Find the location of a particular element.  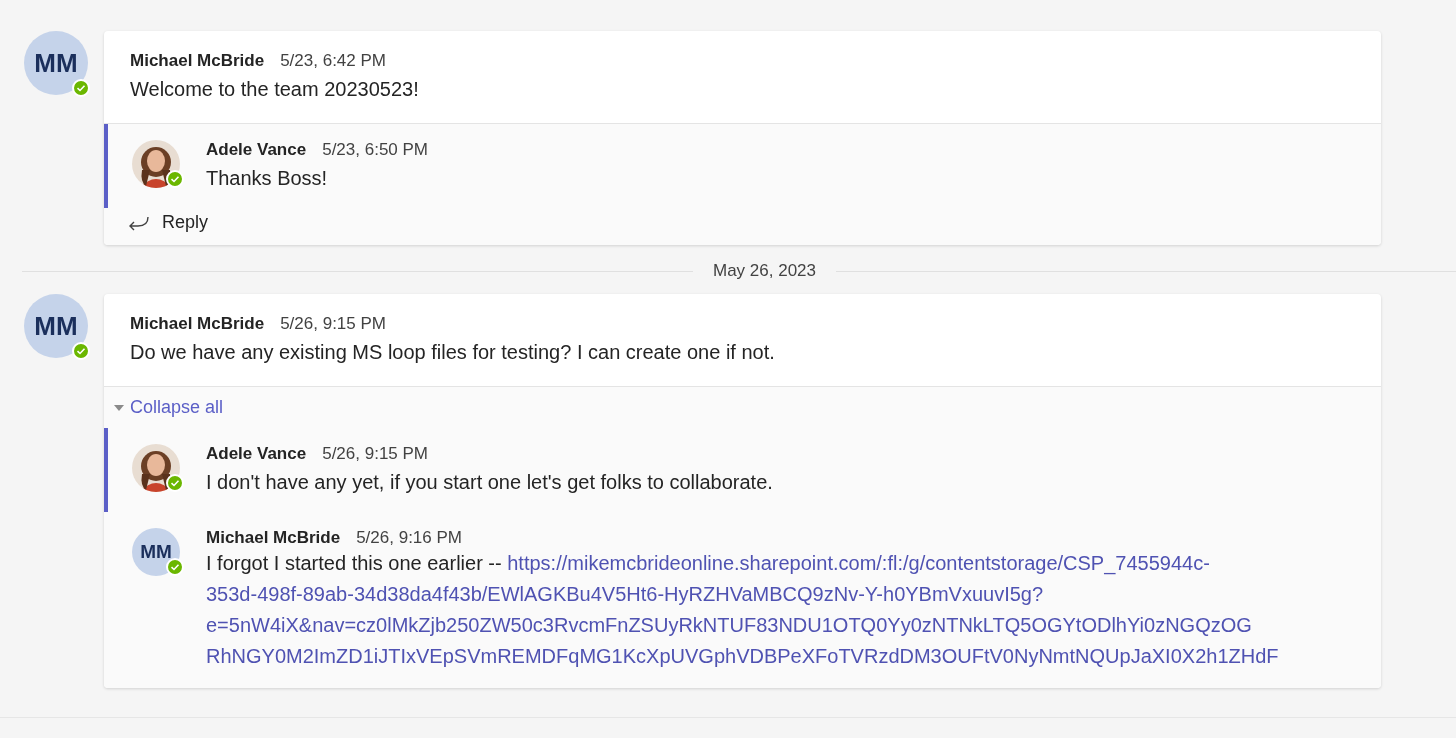

link: e=5nW4iX&nav=cz0lMkZjb250ZW50c3RvcmFnZSUyRkNTUF83NDU1OTQ0Yy0zNTNkLTQ5OGYtODlhYi0zNGQzOG is located at coordinates (729, 625).